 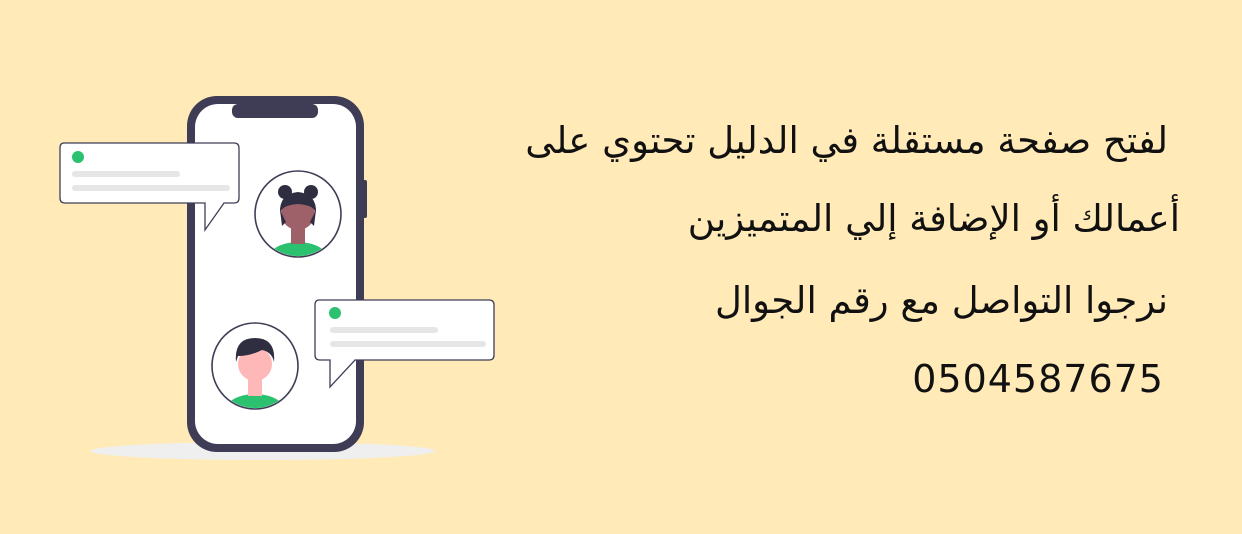 I want to click on chat-bubble-top, so click(x=149, y=187).